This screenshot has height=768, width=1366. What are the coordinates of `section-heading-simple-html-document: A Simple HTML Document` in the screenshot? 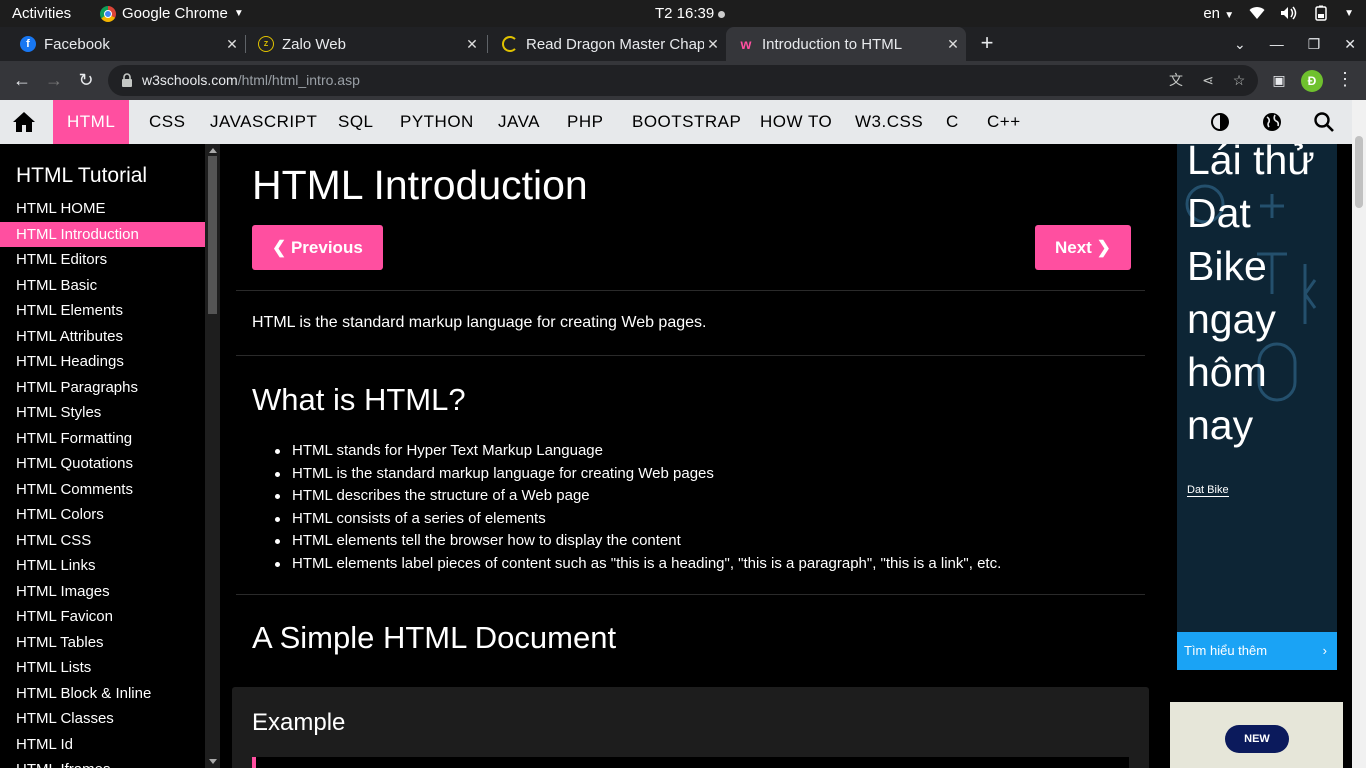 It's located at (434, 637).